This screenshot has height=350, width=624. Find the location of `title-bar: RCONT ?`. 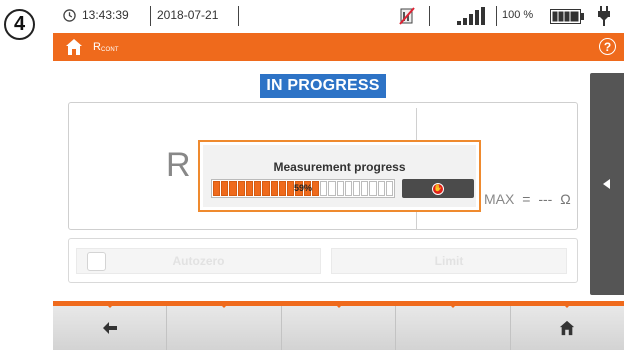

title-bar: RCONT ? is located at coordinates (338, 47).